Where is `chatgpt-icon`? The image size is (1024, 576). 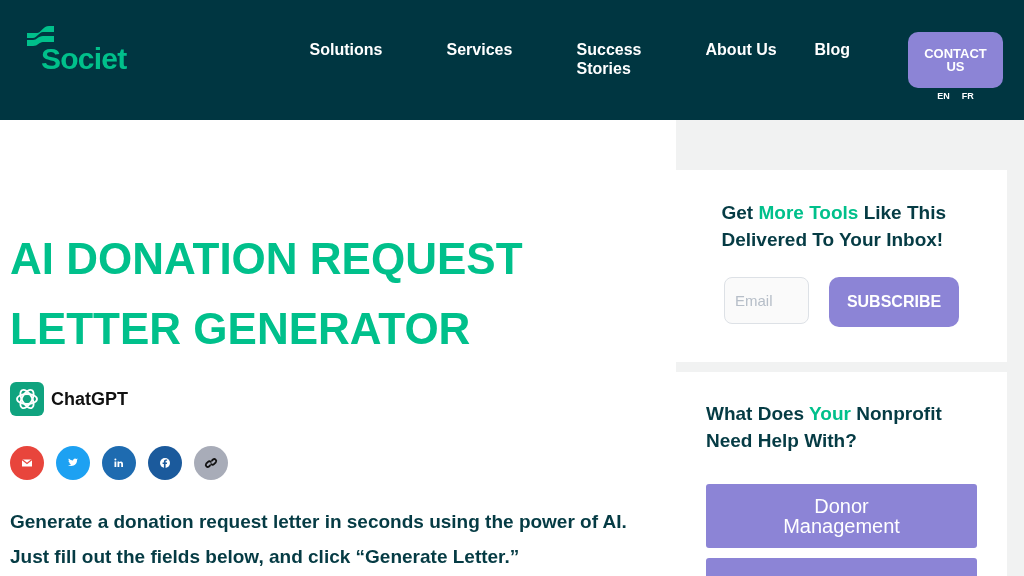 chatgpt-icon is located at coordinates (27, 399).